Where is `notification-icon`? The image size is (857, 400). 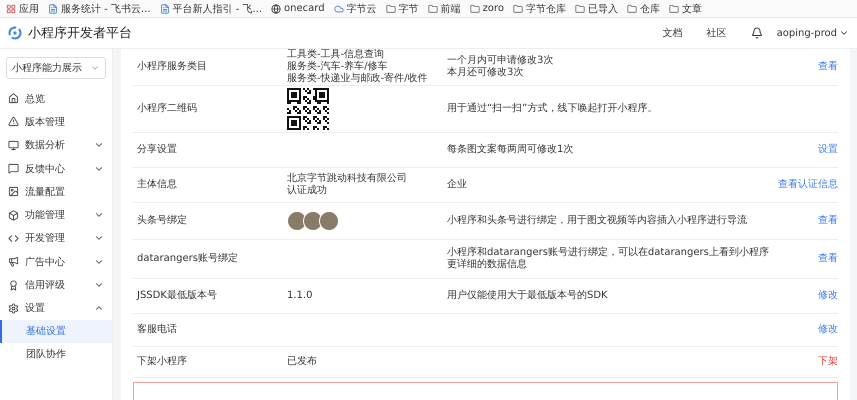
notification-icon is located at coordinates (756, 33).